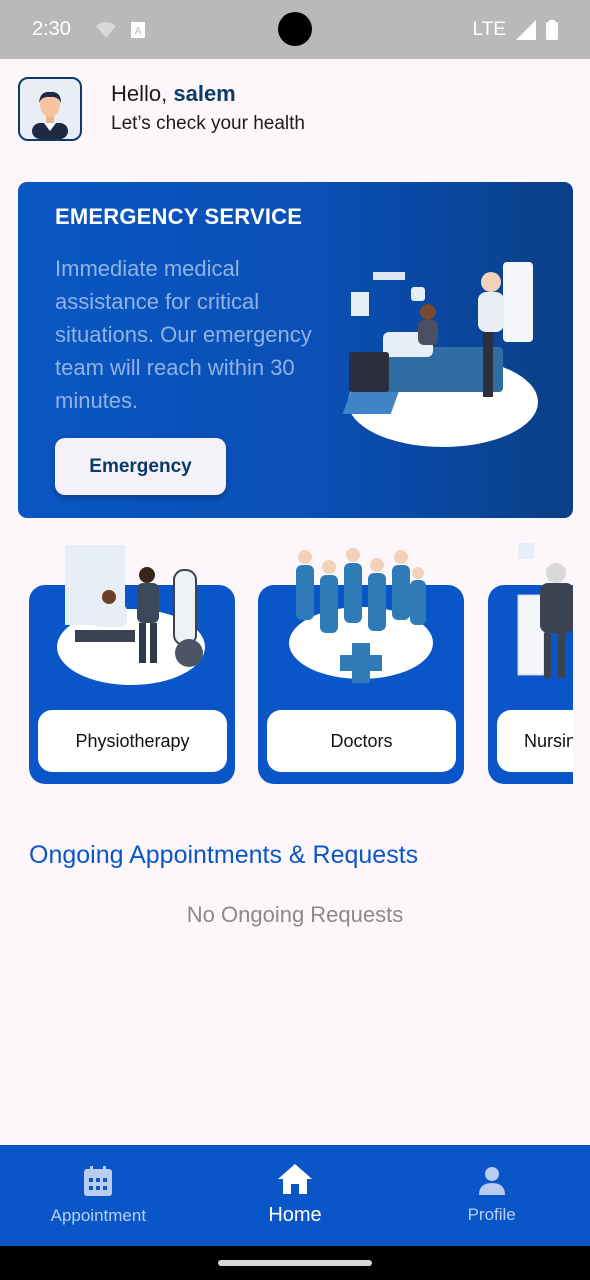  What do you see at coordinates (491, 1180) in the screenshot?
I see `person-icon` at bounding box center [491, 1180].